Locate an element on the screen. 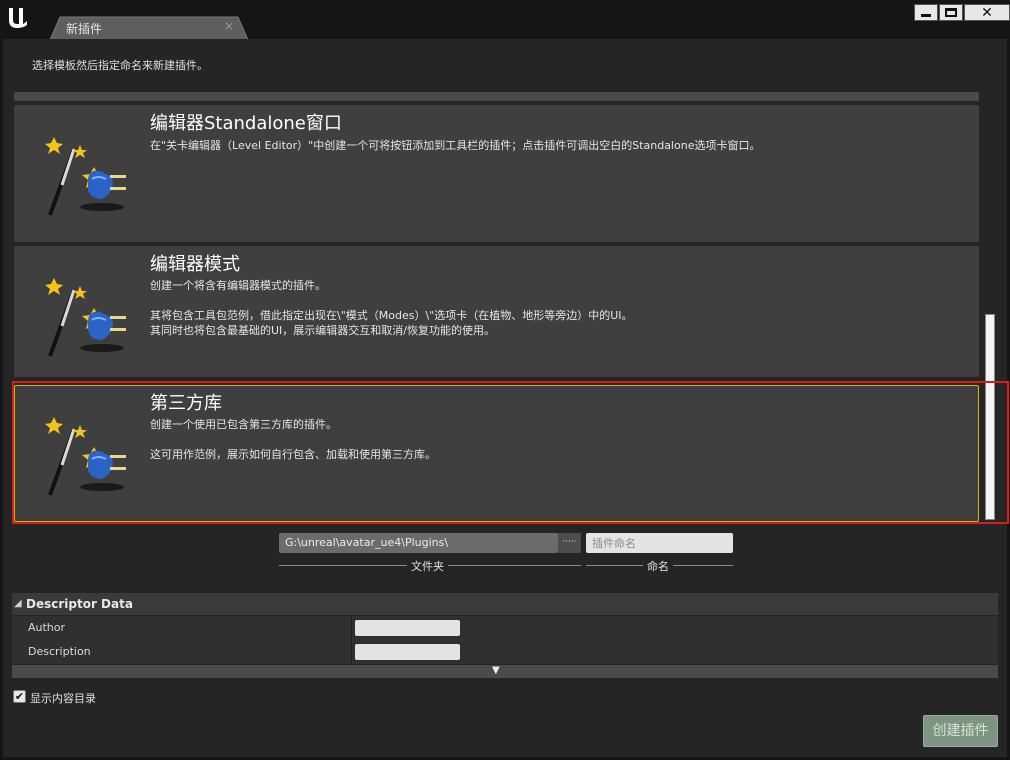  folder-label-row: 文件夹 is located at coordinates (430, 566).